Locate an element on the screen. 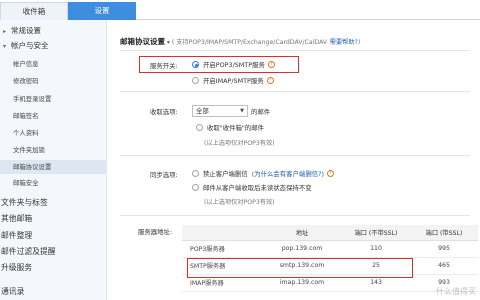 This screenshot has width=480, height=300. table-cell: 995 is located at coordinates (444, 249).